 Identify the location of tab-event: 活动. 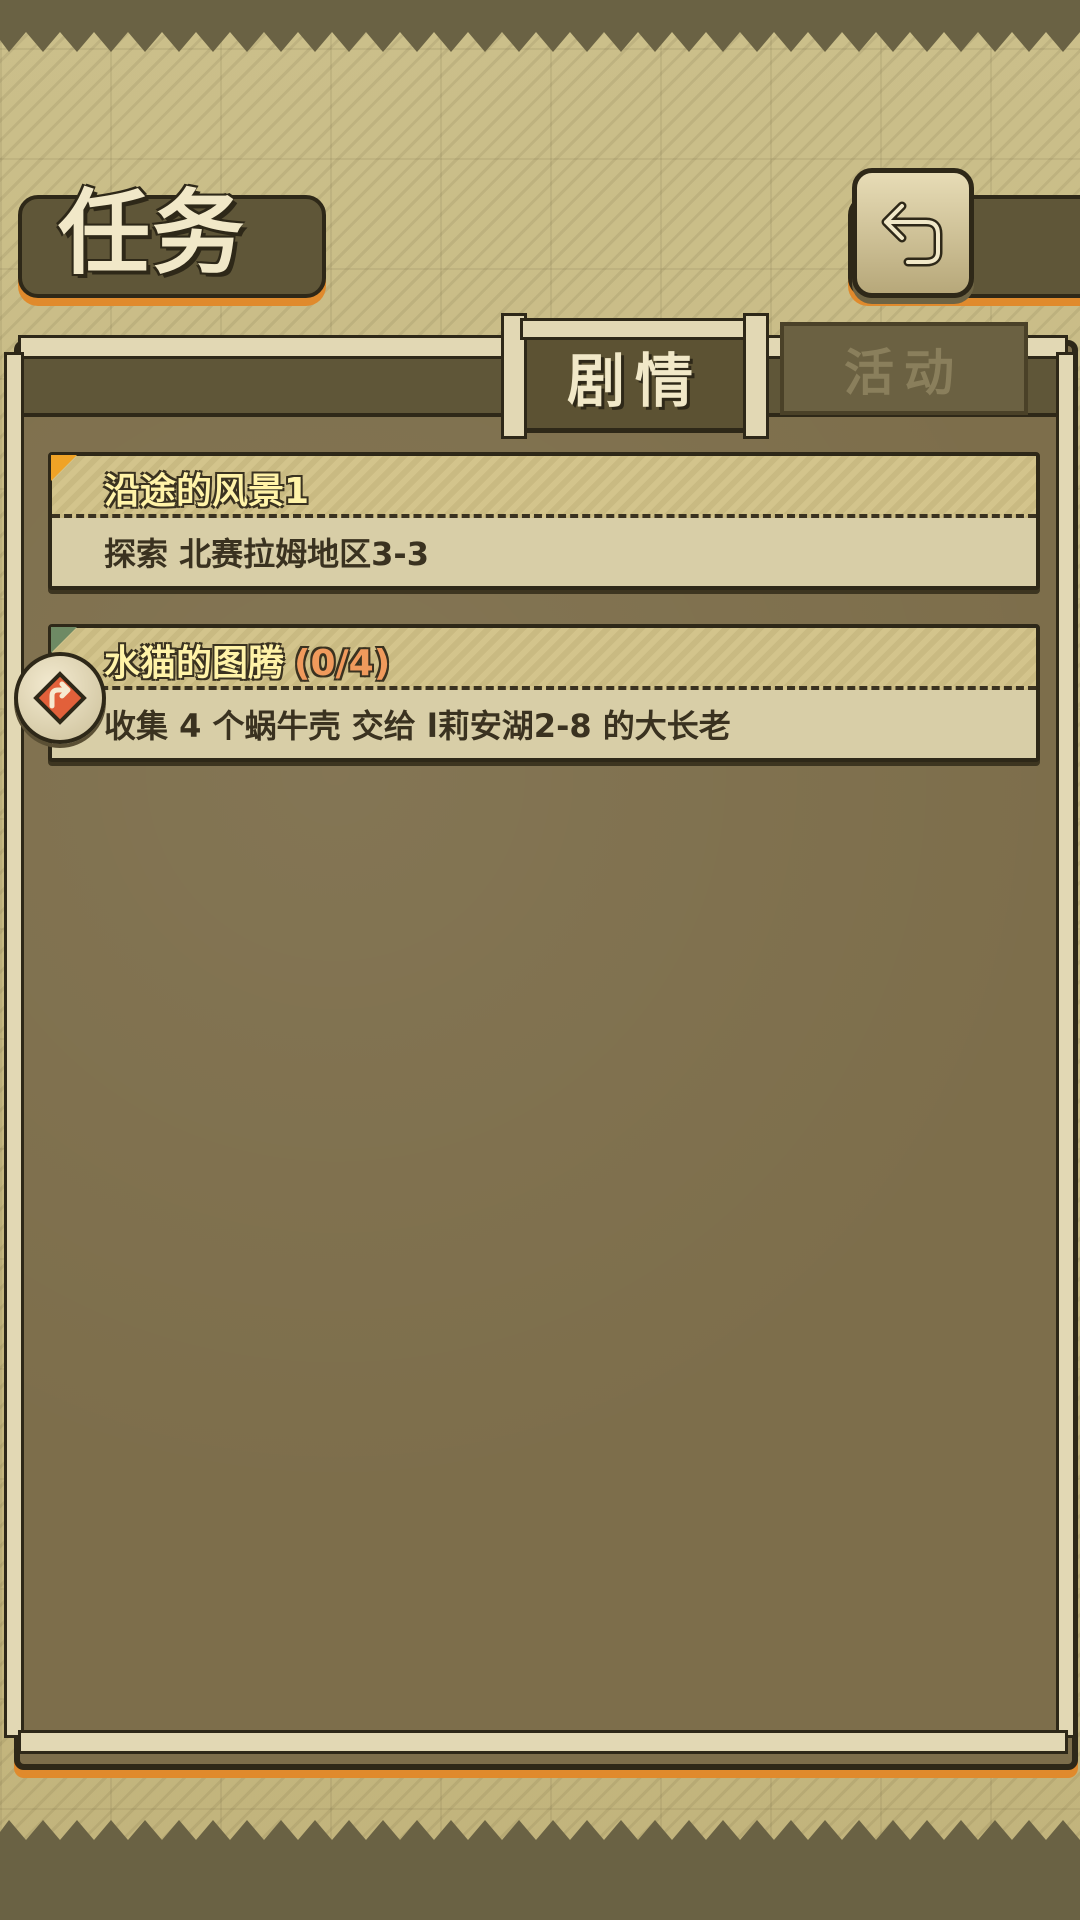
(904, 368).